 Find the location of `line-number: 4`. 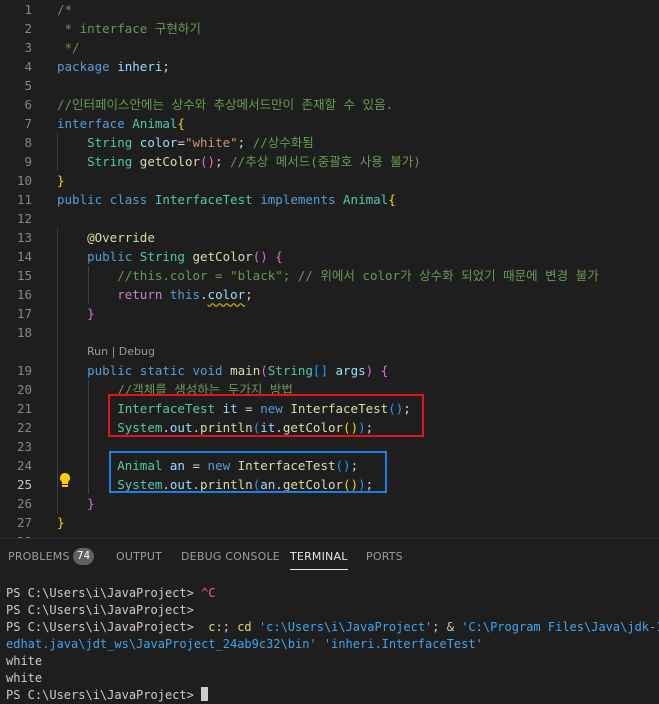

line-number: 4 is located at coordinates (28, 66).